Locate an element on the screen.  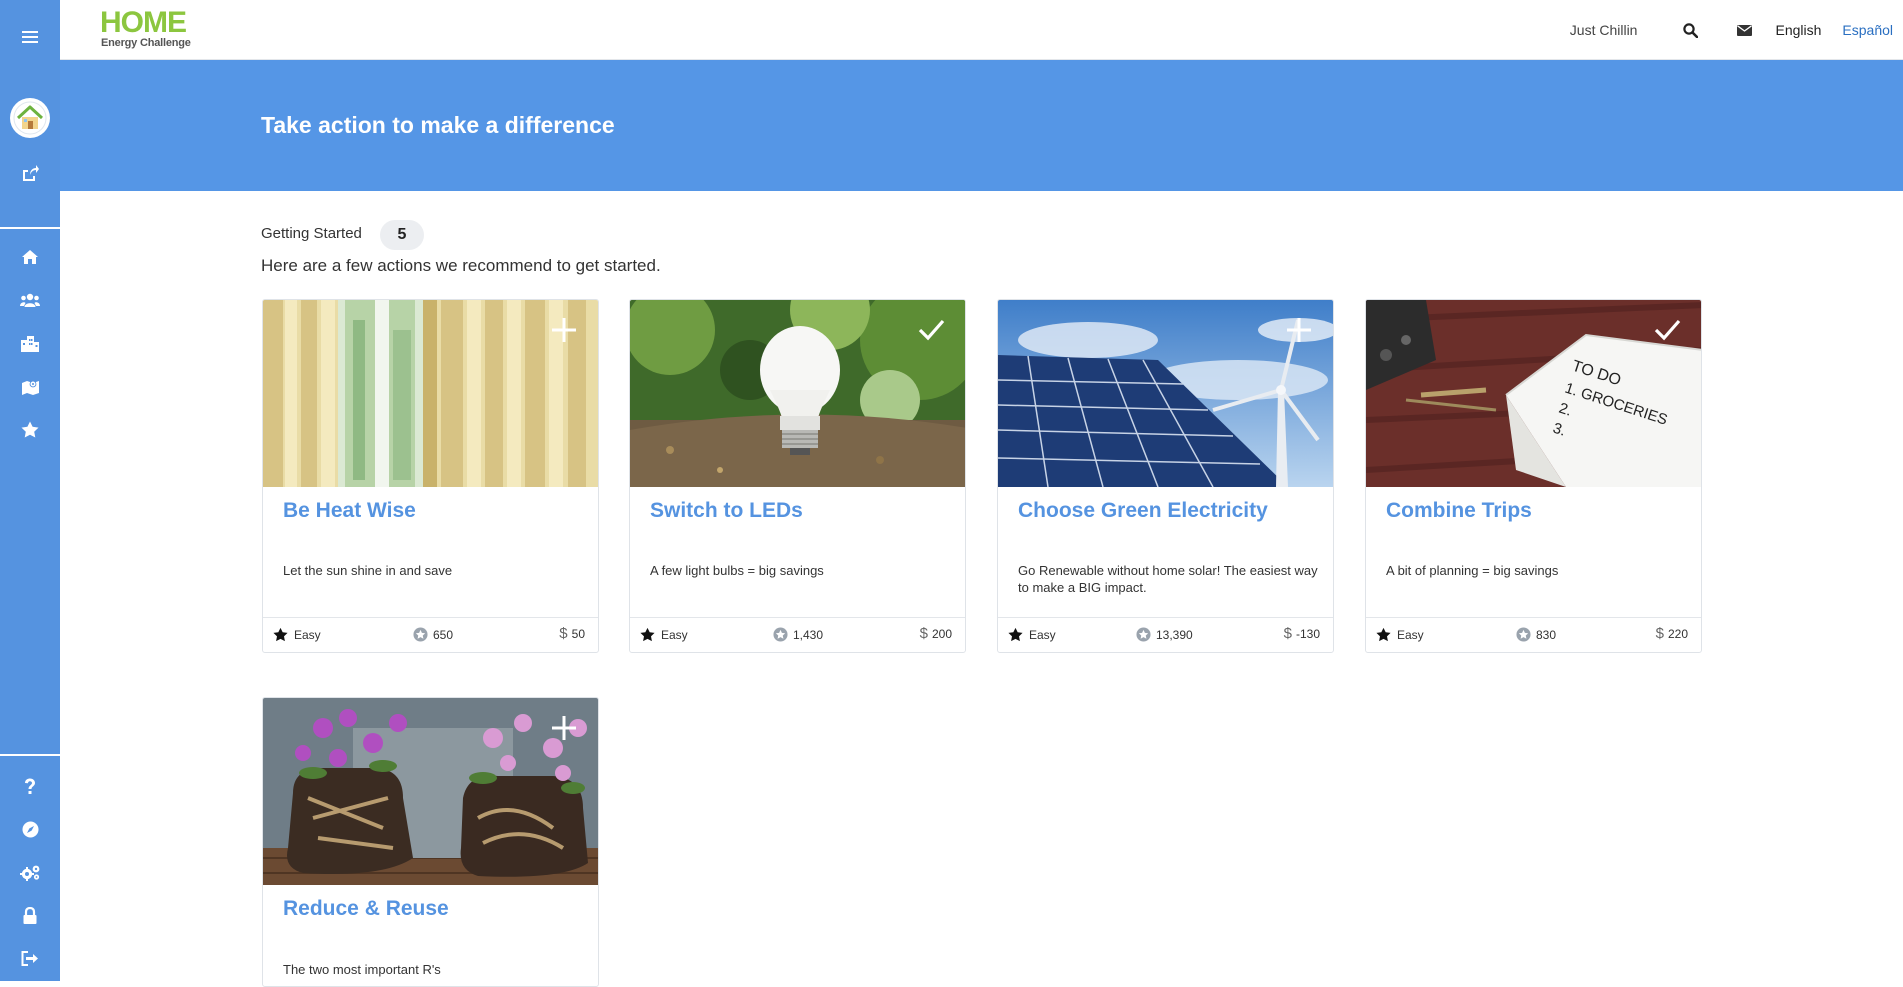
savings: $ 50 is located at coordinates (572, 633).